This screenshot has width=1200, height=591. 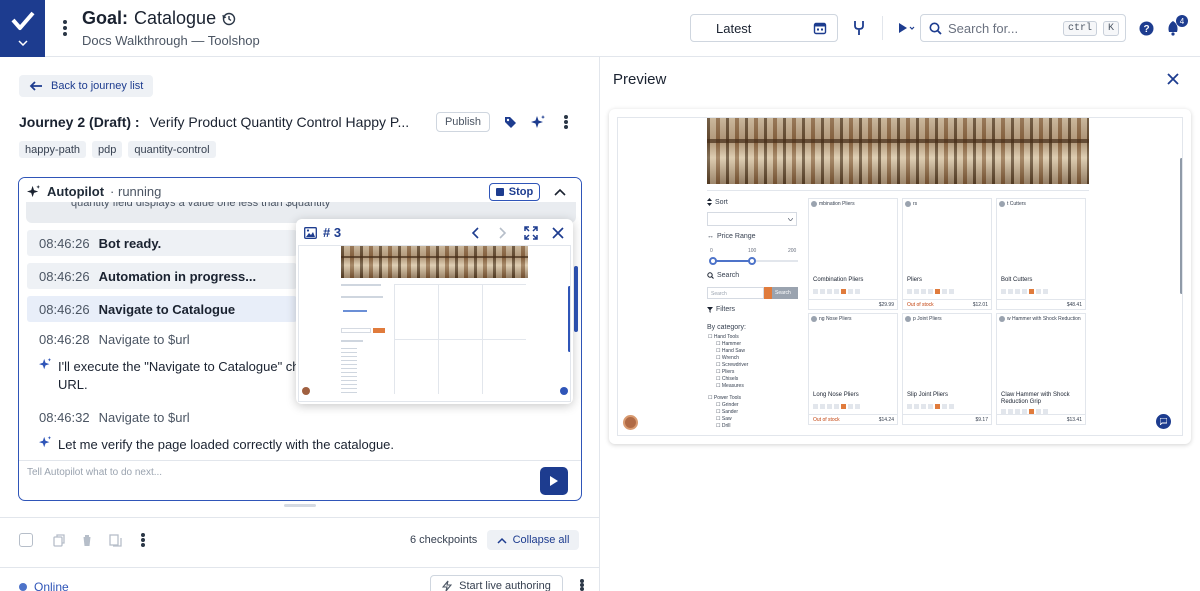 What do you see at coordinates (107, 149) in the screenshot?
I see `tag-chip: pdp` at bounding box center [107, 149].